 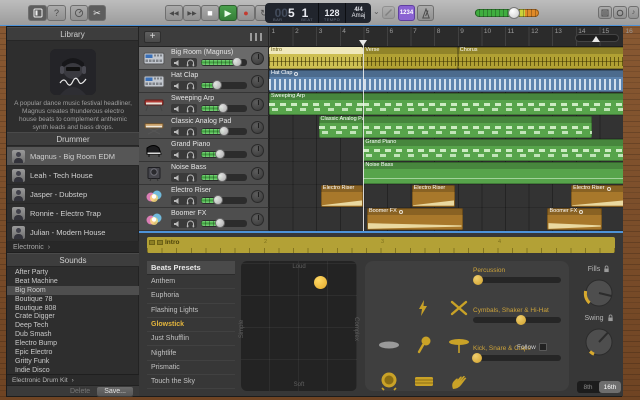 What do you see at coordinates (204, 104) in the screenshot?
I see `track-header-row: Sweeping Arp` at bounding box center [204, 104].